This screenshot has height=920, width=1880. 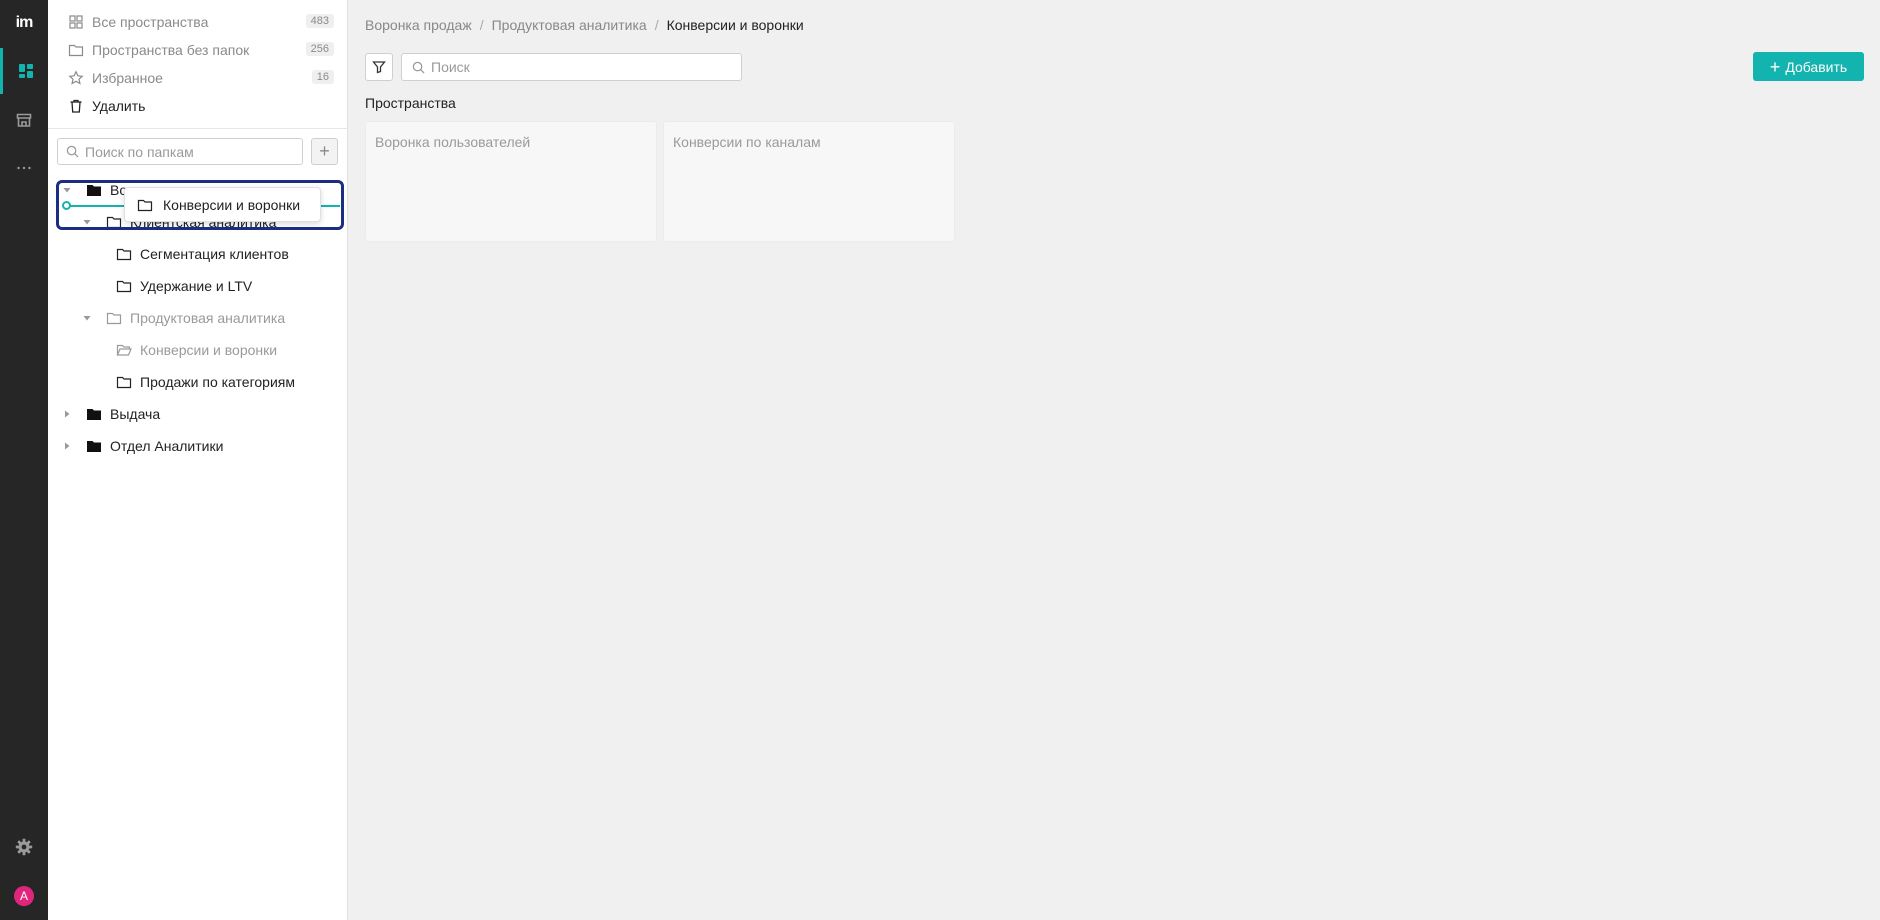 I want to click on tree-label: Сегментация клиентов, so click(x=214, y=254).